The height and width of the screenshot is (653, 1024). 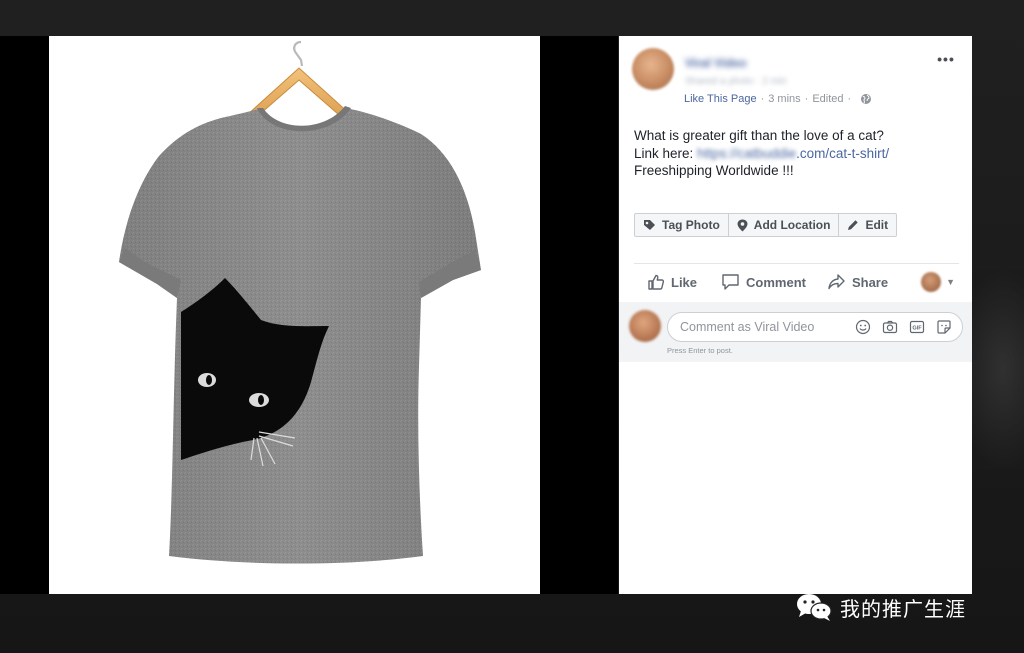 What do you see at coordinates (666, 153) in the screenshot?
I see `link-prefix: Link here:` at bounding box center [666, 153].